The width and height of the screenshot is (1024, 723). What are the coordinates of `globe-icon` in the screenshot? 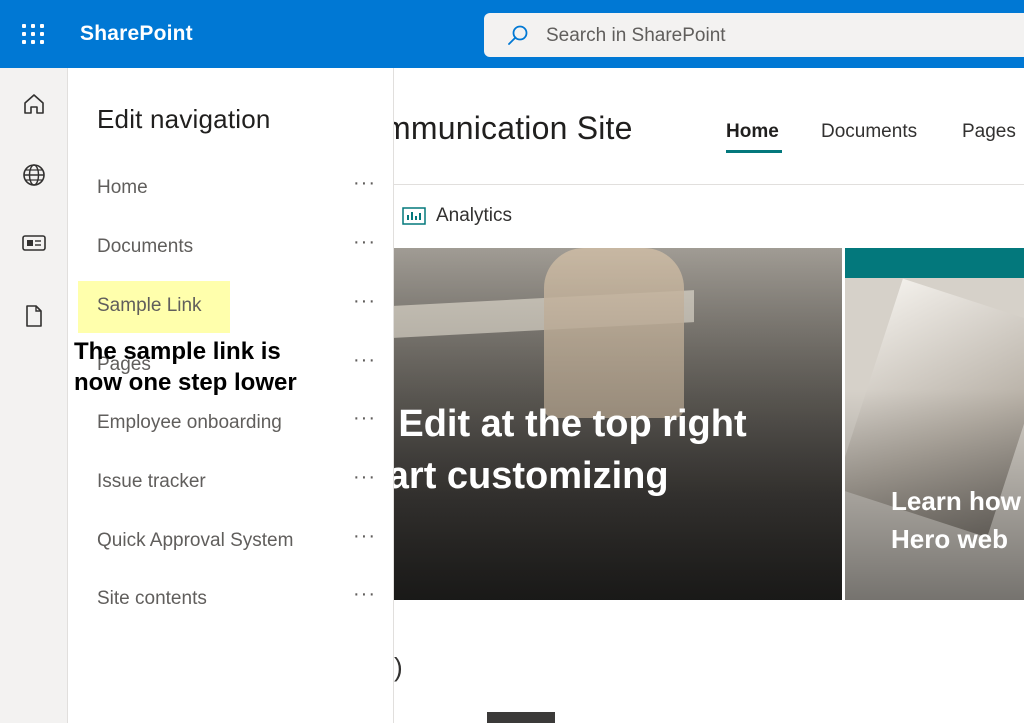 It's located at (34, 175).